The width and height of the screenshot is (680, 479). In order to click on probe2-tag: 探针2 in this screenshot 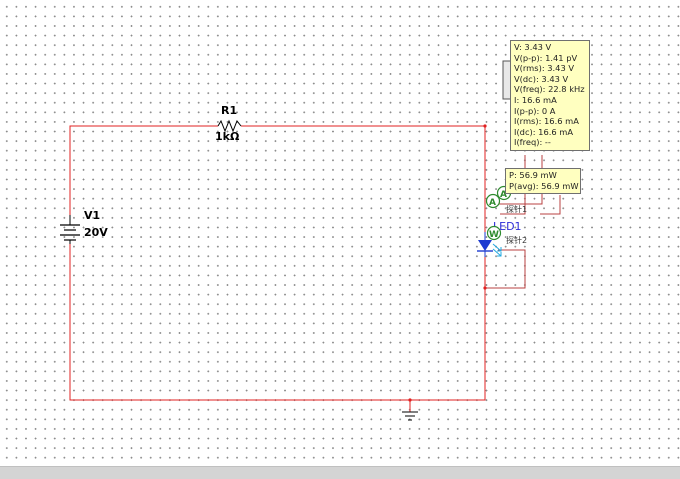, I will do `click(516, 240)`.